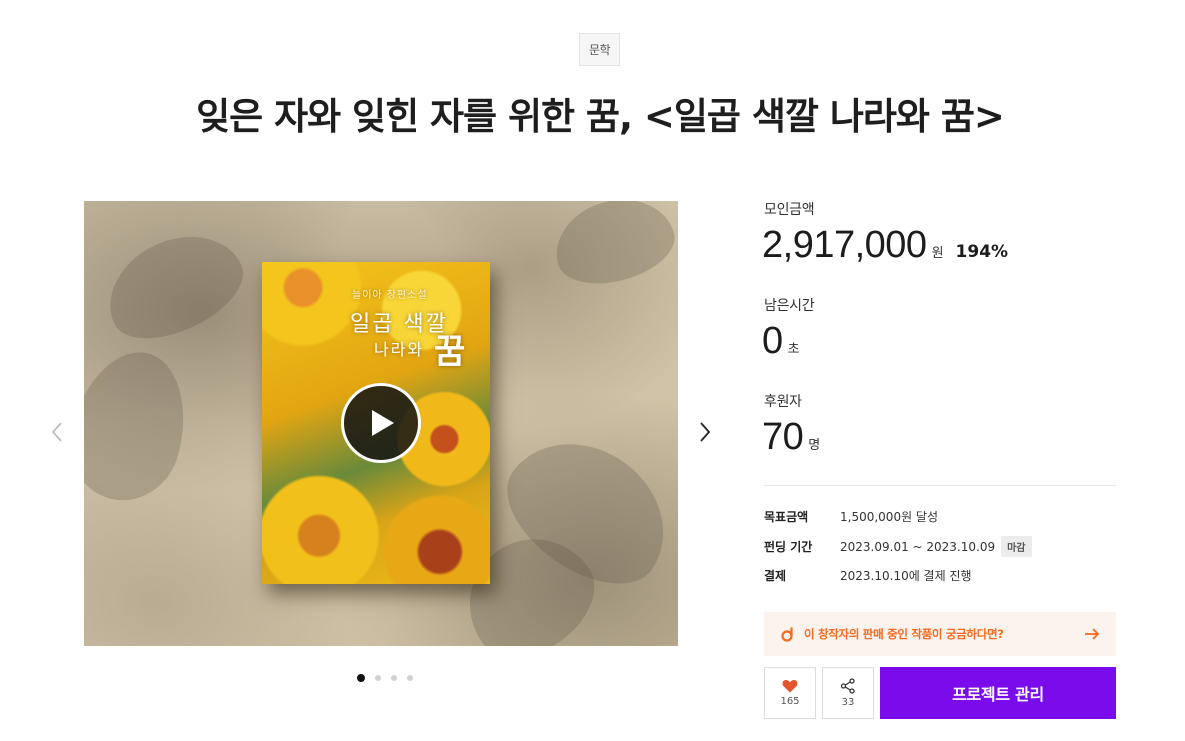 The image size is (1185, 741). What do you see at coordinates (789, 210) in the screenshot?
I see `raised-amount-label: 모인금액` at bounding box center [789, 210].